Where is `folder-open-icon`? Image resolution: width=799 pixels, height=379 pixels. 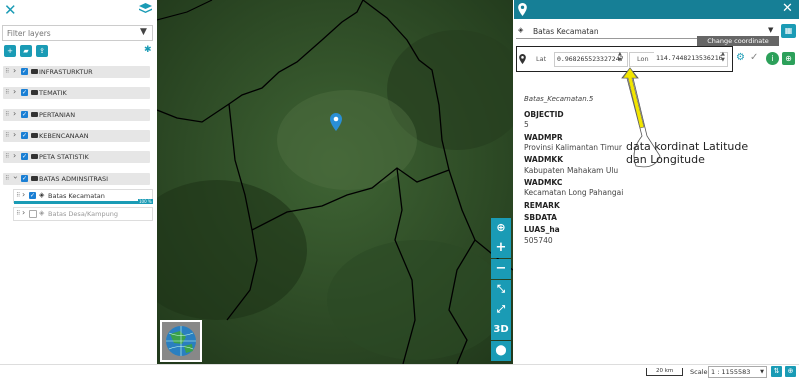 folder-open-icon is located at coordinates (34, 178).